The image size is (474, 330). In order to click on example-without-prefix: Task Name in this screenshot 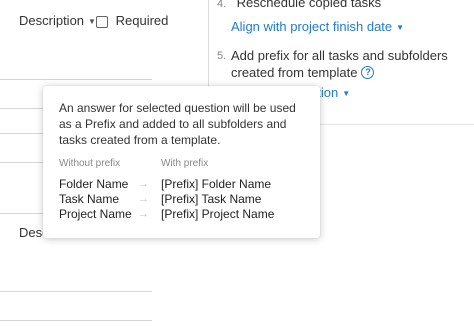, I will do `click(89, 199)`.